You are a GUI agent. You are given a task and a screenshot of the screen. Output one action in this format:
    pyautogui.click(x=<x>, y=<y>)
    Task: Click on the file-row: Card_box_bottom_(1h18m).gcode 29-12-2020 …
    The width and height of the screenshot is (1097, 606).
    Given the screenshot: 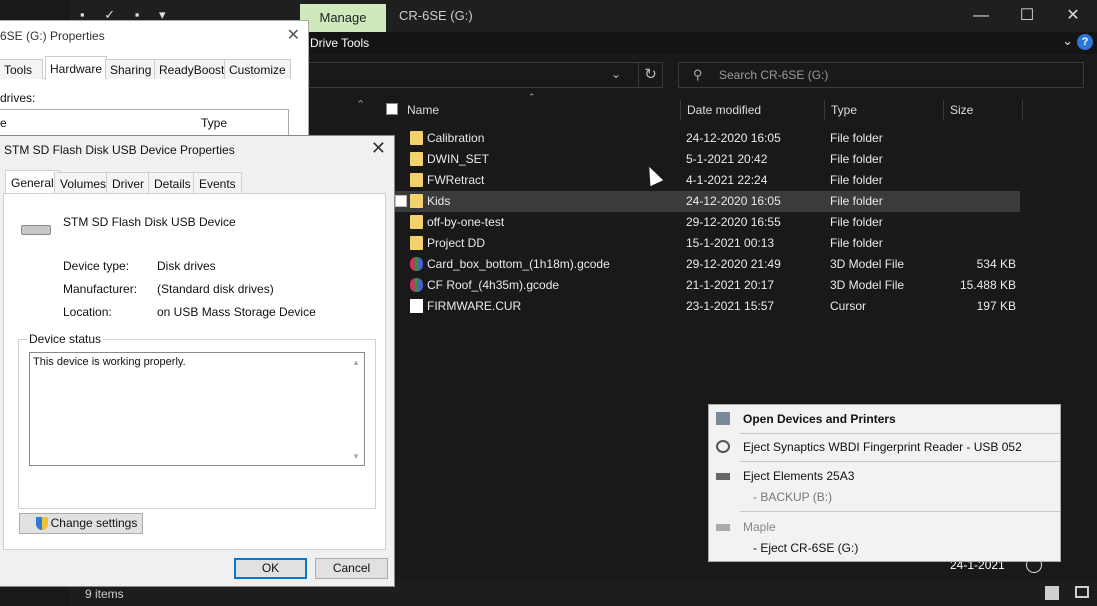 What is the action you would take?
    pyautogui.click(x=705, y=264)
    